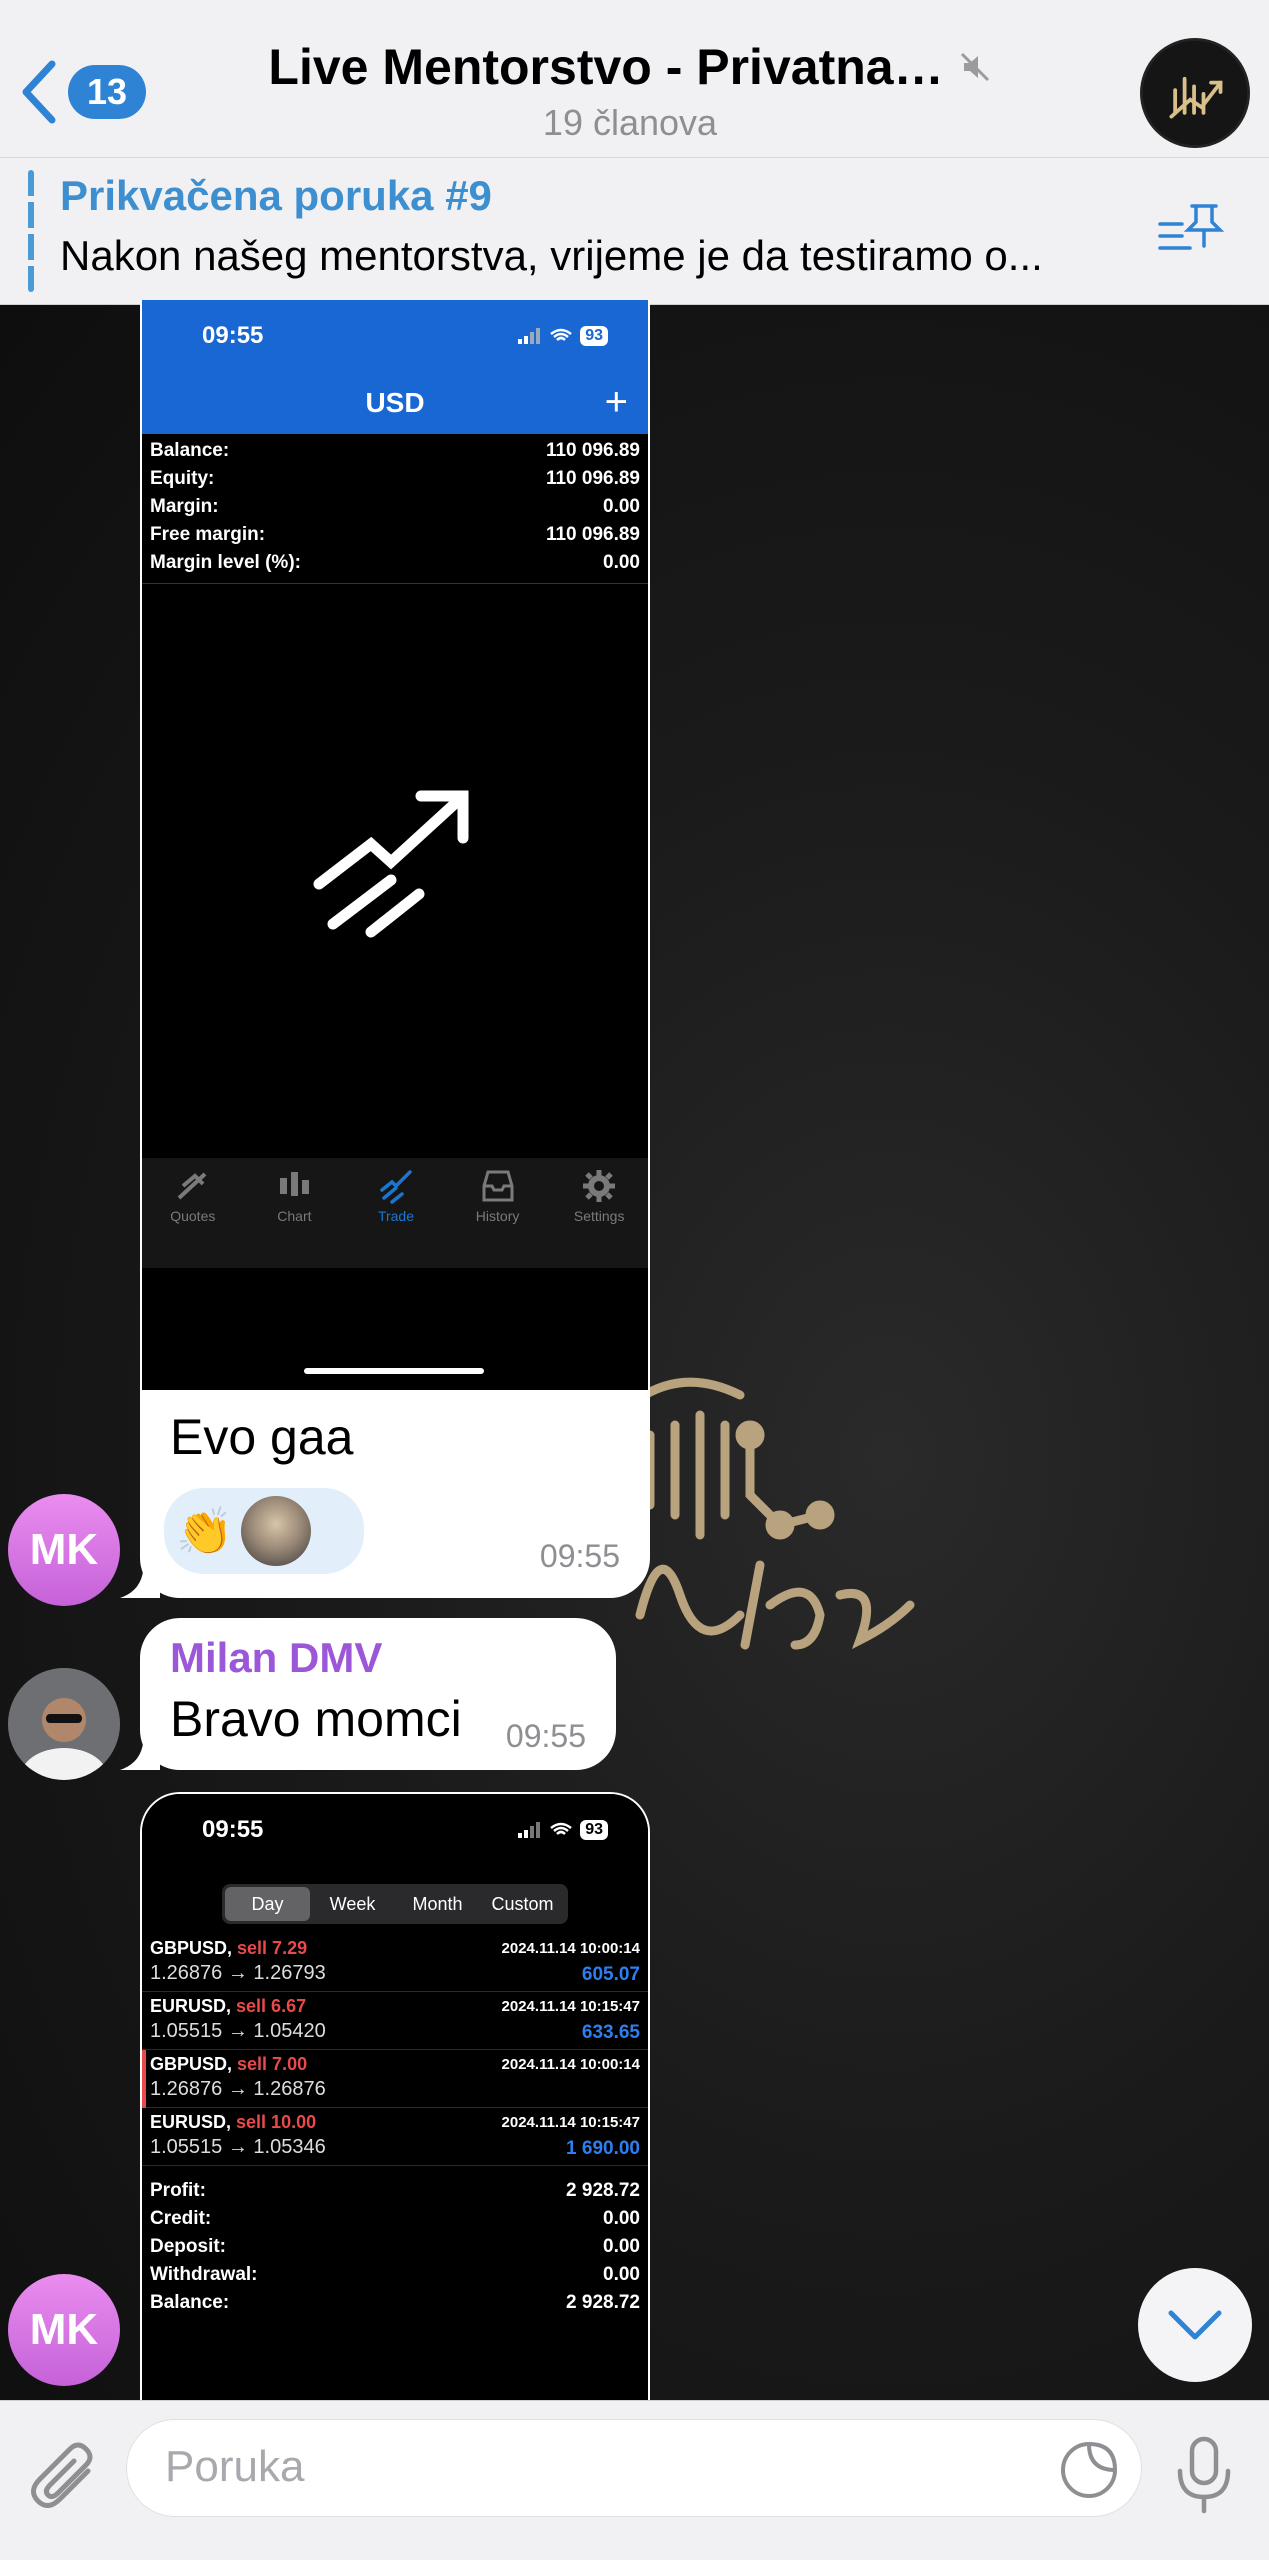 The width and height of the screenshot is (1269, 2560). Describe the element at coordinates (437, 1904) in the screenshot. I see `segment-month: Month` at that location.